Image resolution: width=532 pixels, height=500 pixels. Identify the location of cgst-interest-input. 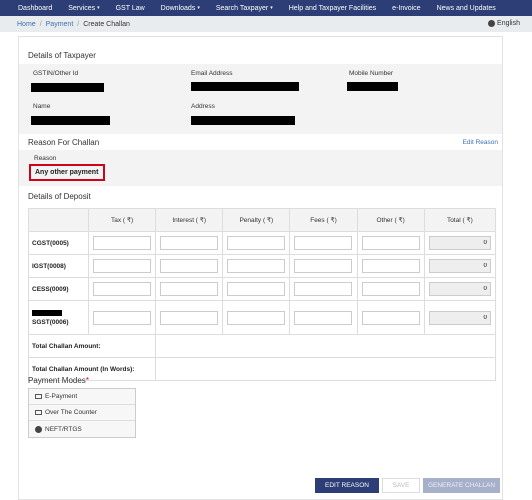
(189, 243).